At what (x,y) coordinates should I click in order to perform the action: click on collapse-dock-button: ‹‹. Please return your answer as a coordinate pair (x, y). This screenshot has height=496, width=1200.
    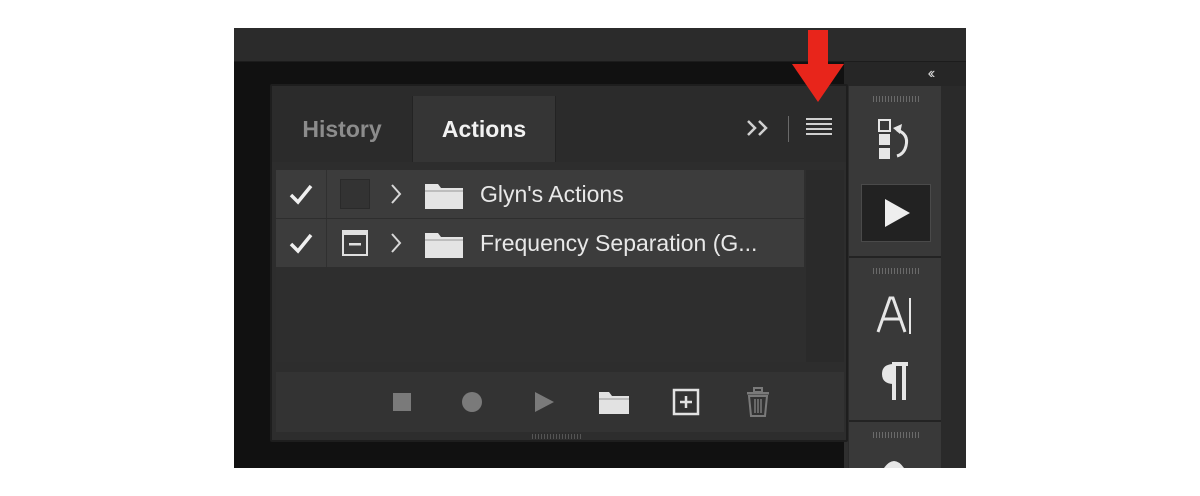
    Looking at the image, I should click on (930, 74).